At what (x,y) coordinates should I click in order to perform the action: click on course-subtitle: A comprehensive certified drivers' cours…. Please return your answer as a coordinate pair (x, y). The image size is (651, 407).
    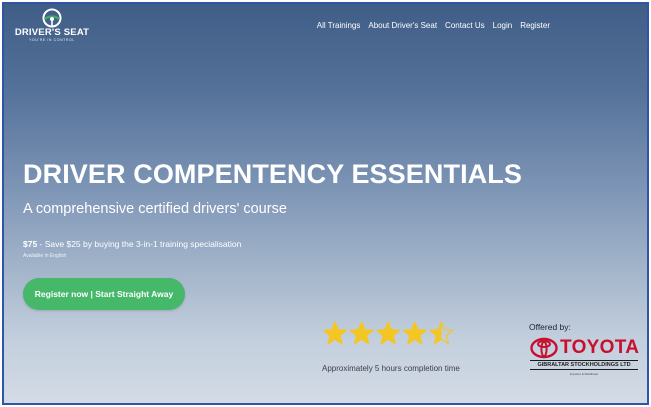
    Looking at the image, I should click on (155, 209).